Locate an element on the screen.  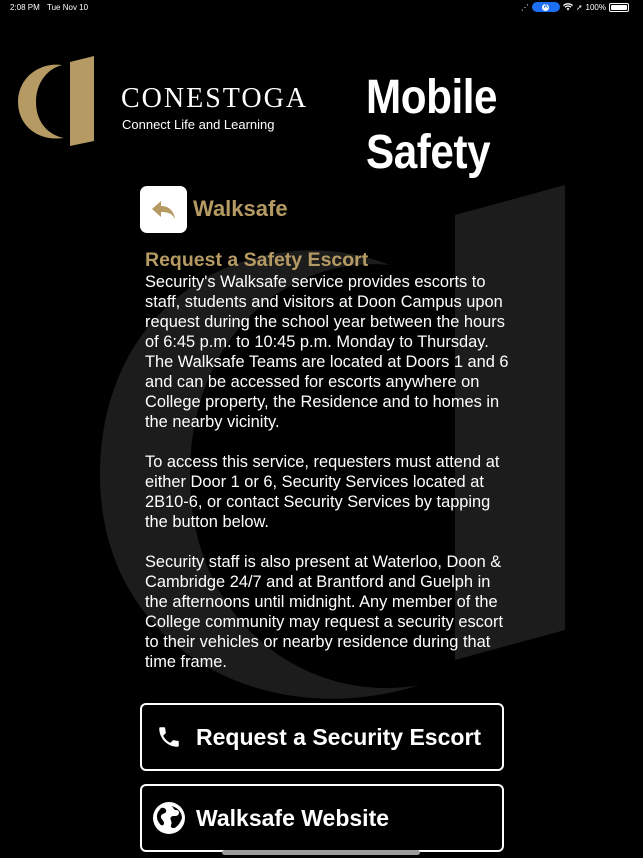
status-date: Tue Nov 10 is located at coordinates (68, 7).